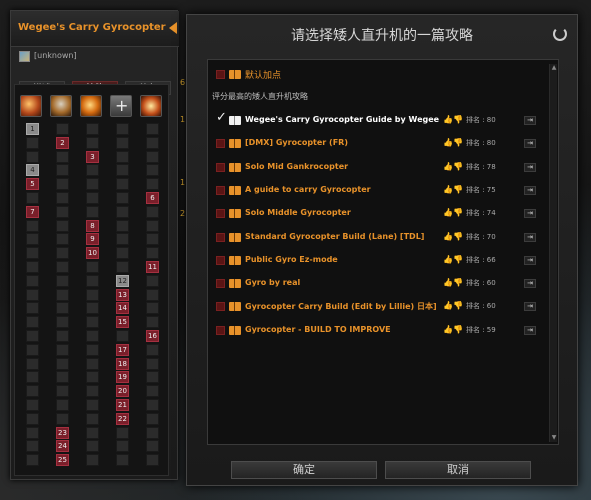  I want to click on scroll-up-icon: ▲, so click(554, 68).